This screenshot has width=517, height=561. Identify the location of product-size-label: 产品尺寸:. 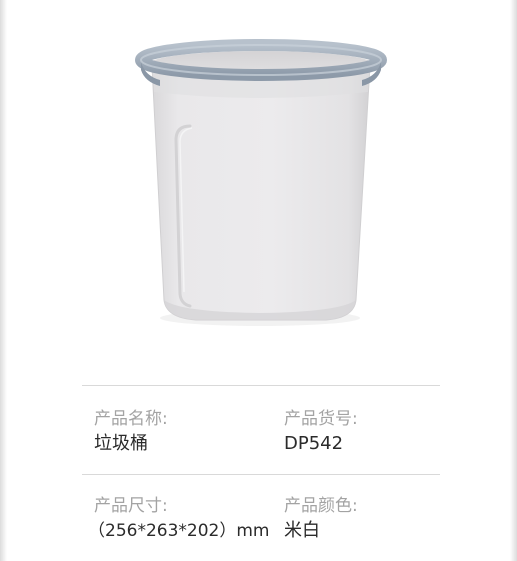
(131, 506).